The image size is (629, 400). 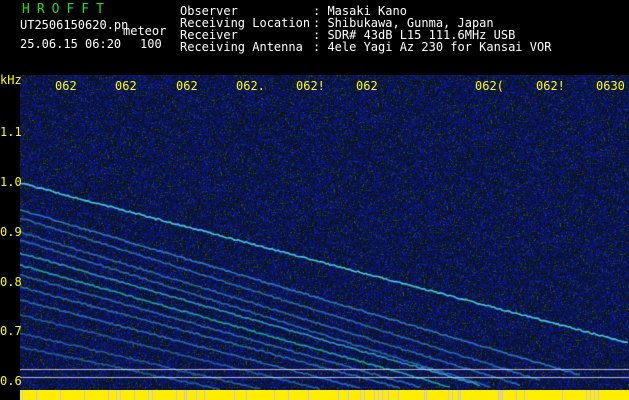 I want to click on freq-label-1-1: 1.1, so click(x=11, y=132).